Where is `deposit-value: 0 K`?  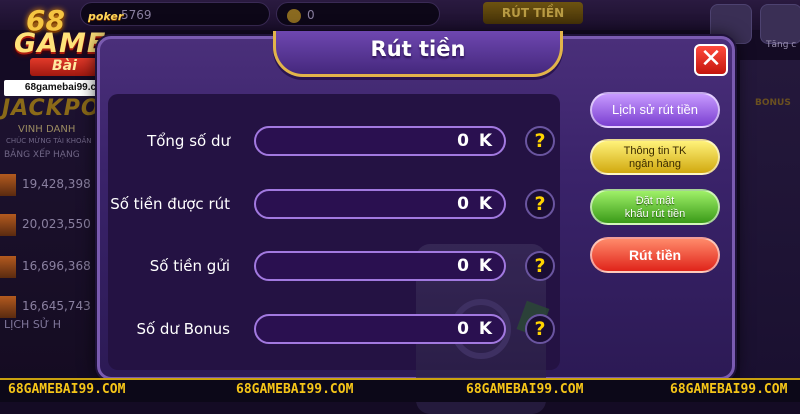 deposit-value: 0 K is located at coordinates (475, 266).